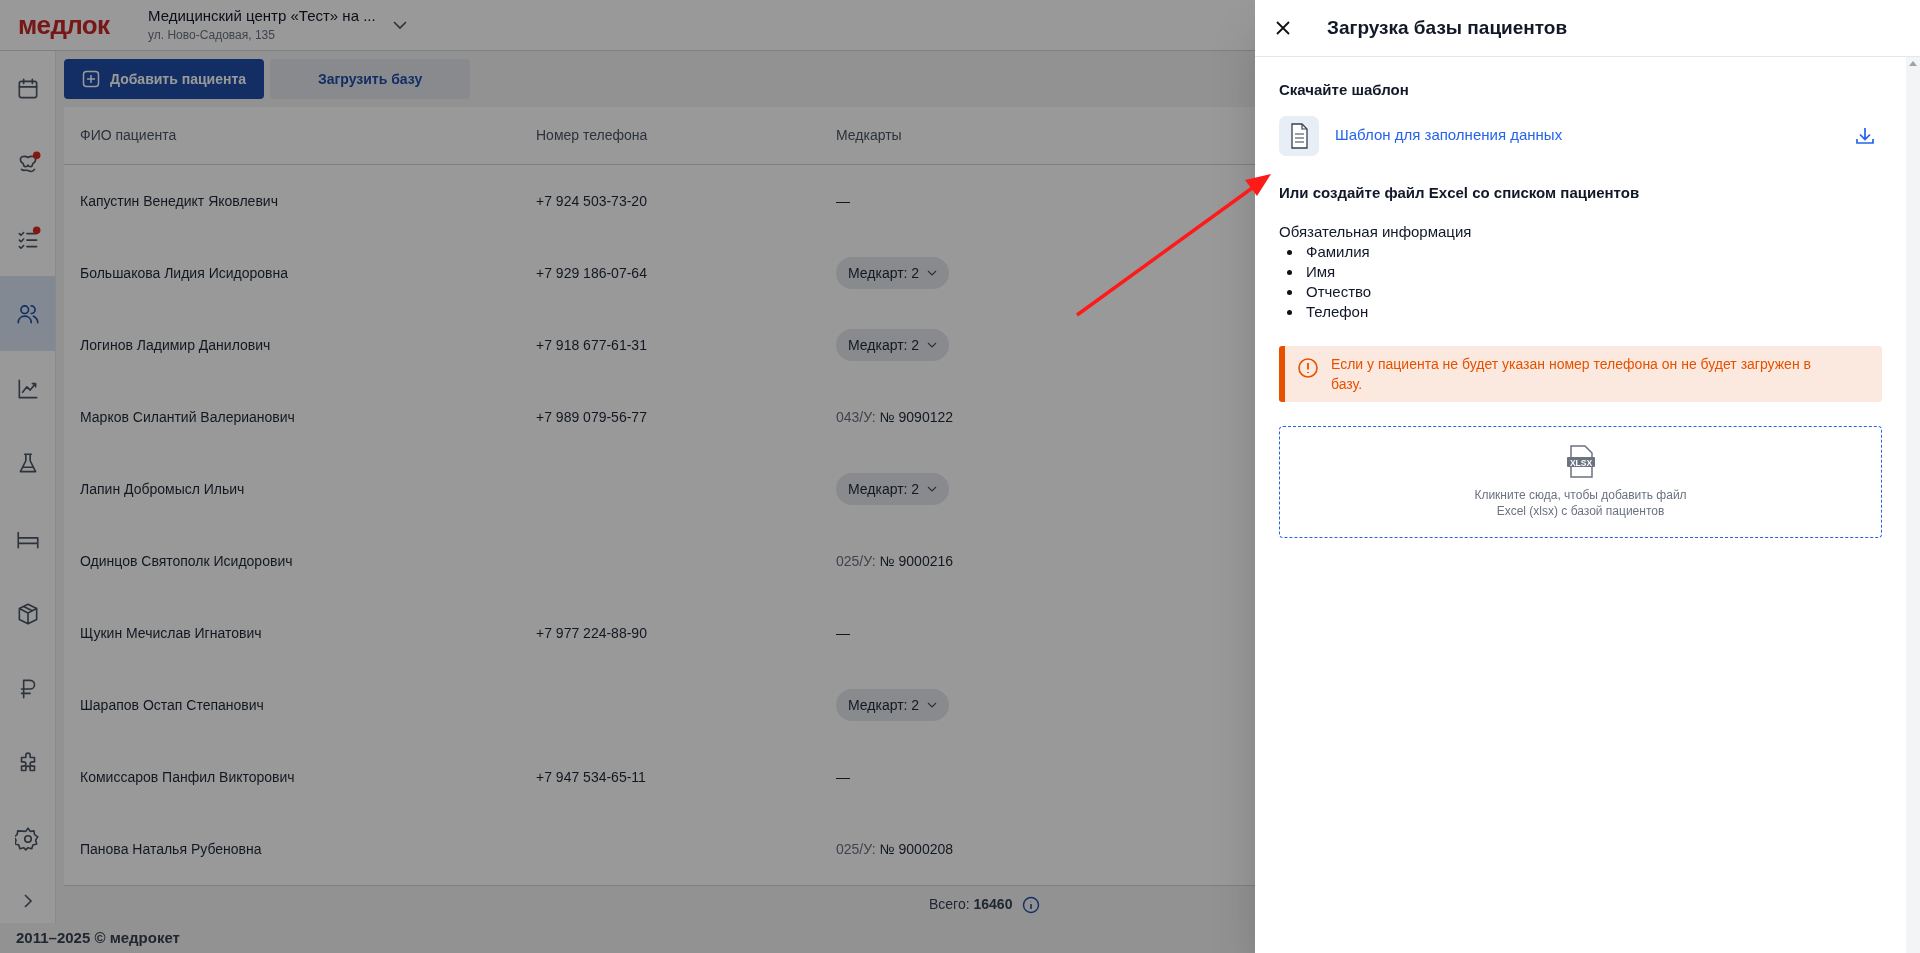  I want to click on patient-name: Шарапов Остап Степанович, so click(172, 705).